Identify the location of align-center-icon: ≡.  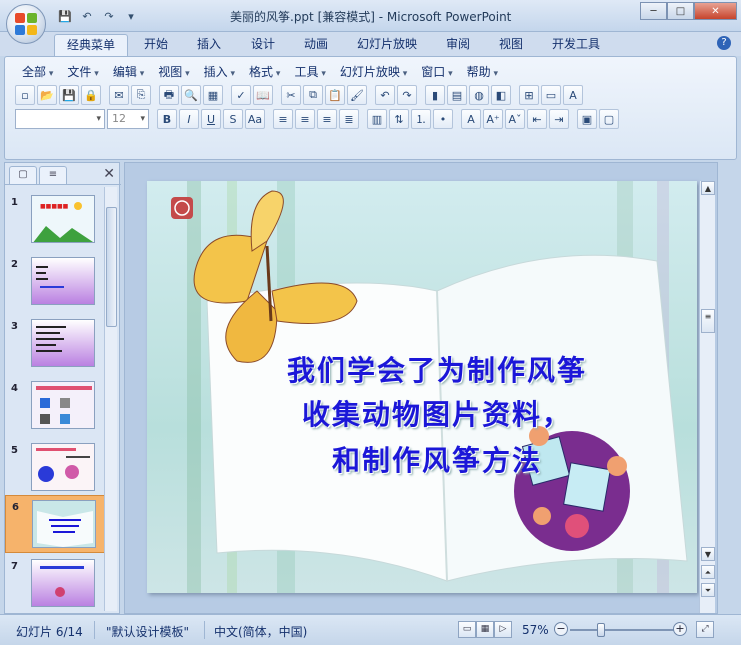
(305, 119).